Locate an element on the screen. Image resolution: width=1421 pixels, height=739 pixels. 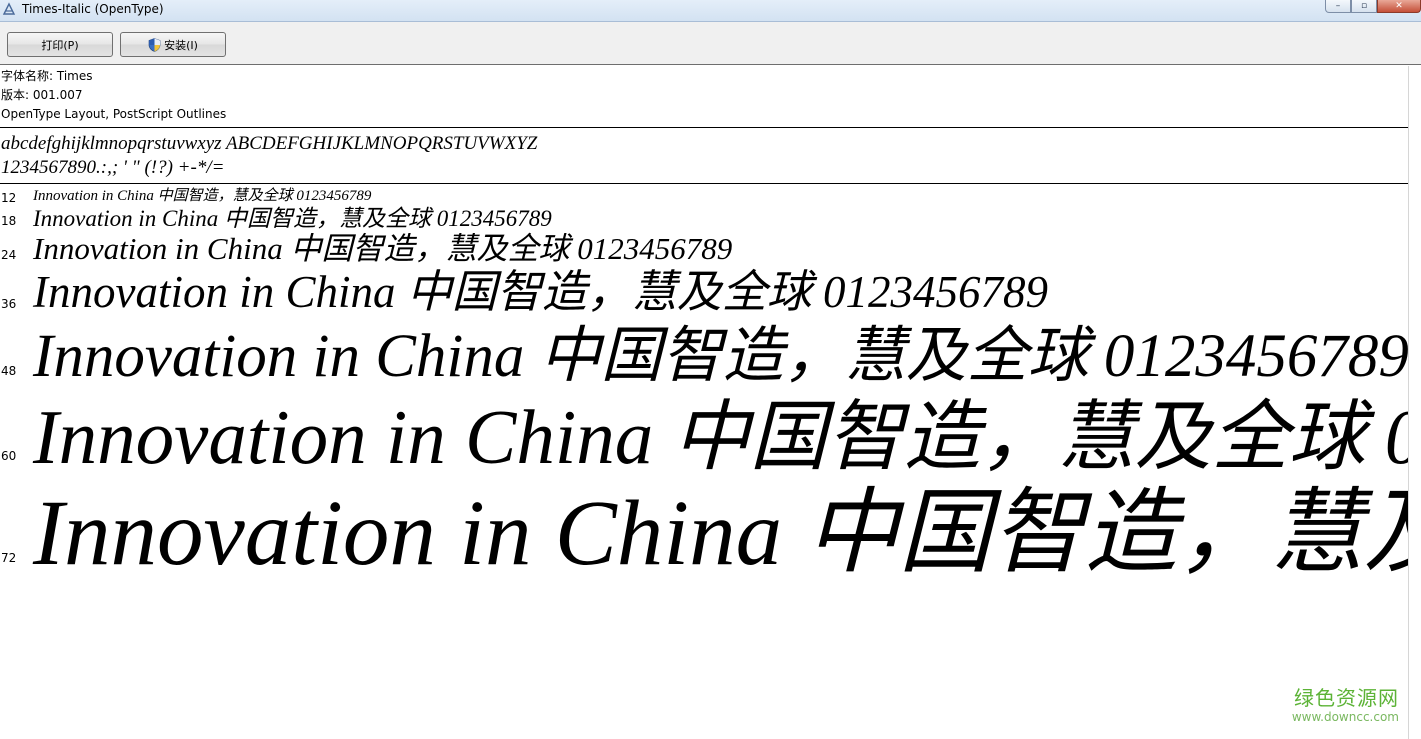
size-label-60: 60 is located at coordinates (9, 456).